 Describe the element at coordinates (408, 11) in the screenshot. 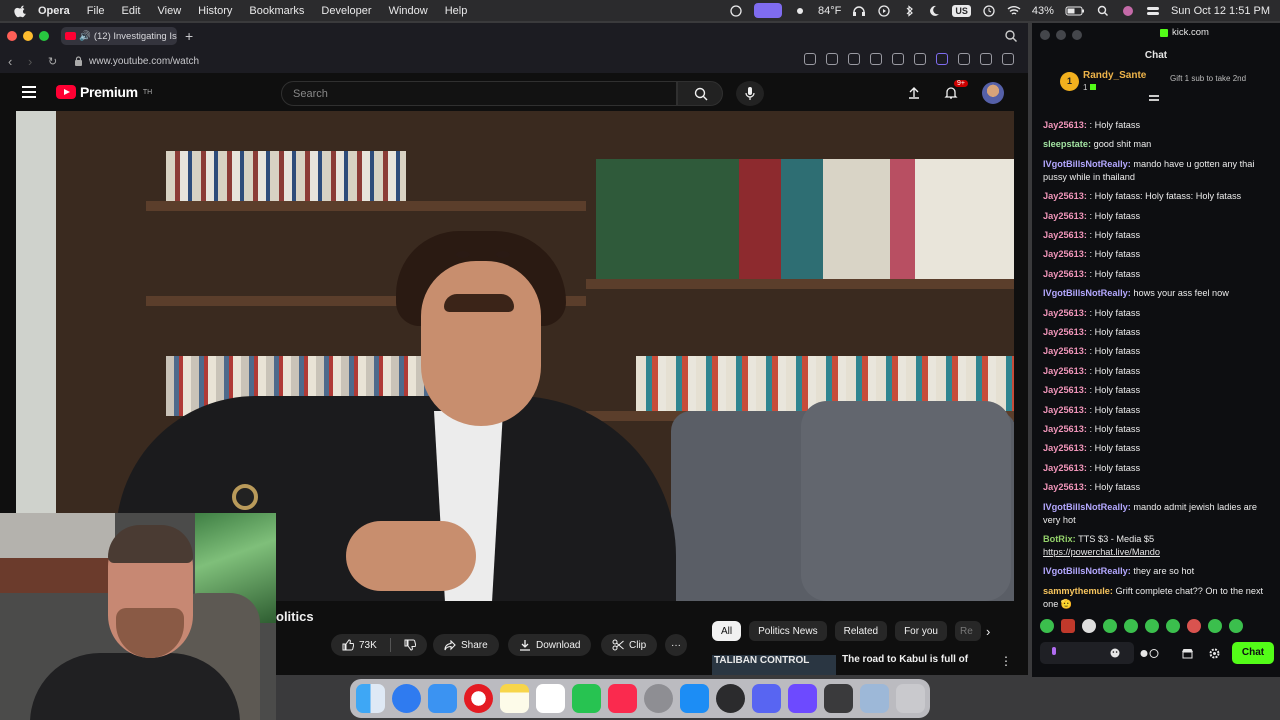

I see `menu-window: Window` at that location.